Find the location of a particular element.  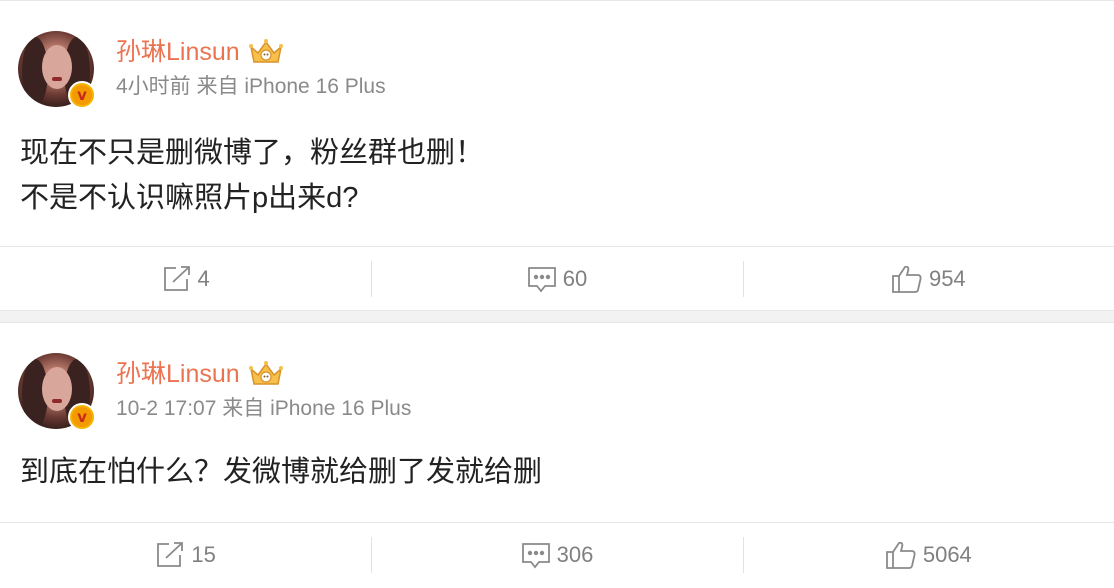

post-text-line: 到底在怕什么？发微博就给删了发就给删 is located at coordinates (281, 472).